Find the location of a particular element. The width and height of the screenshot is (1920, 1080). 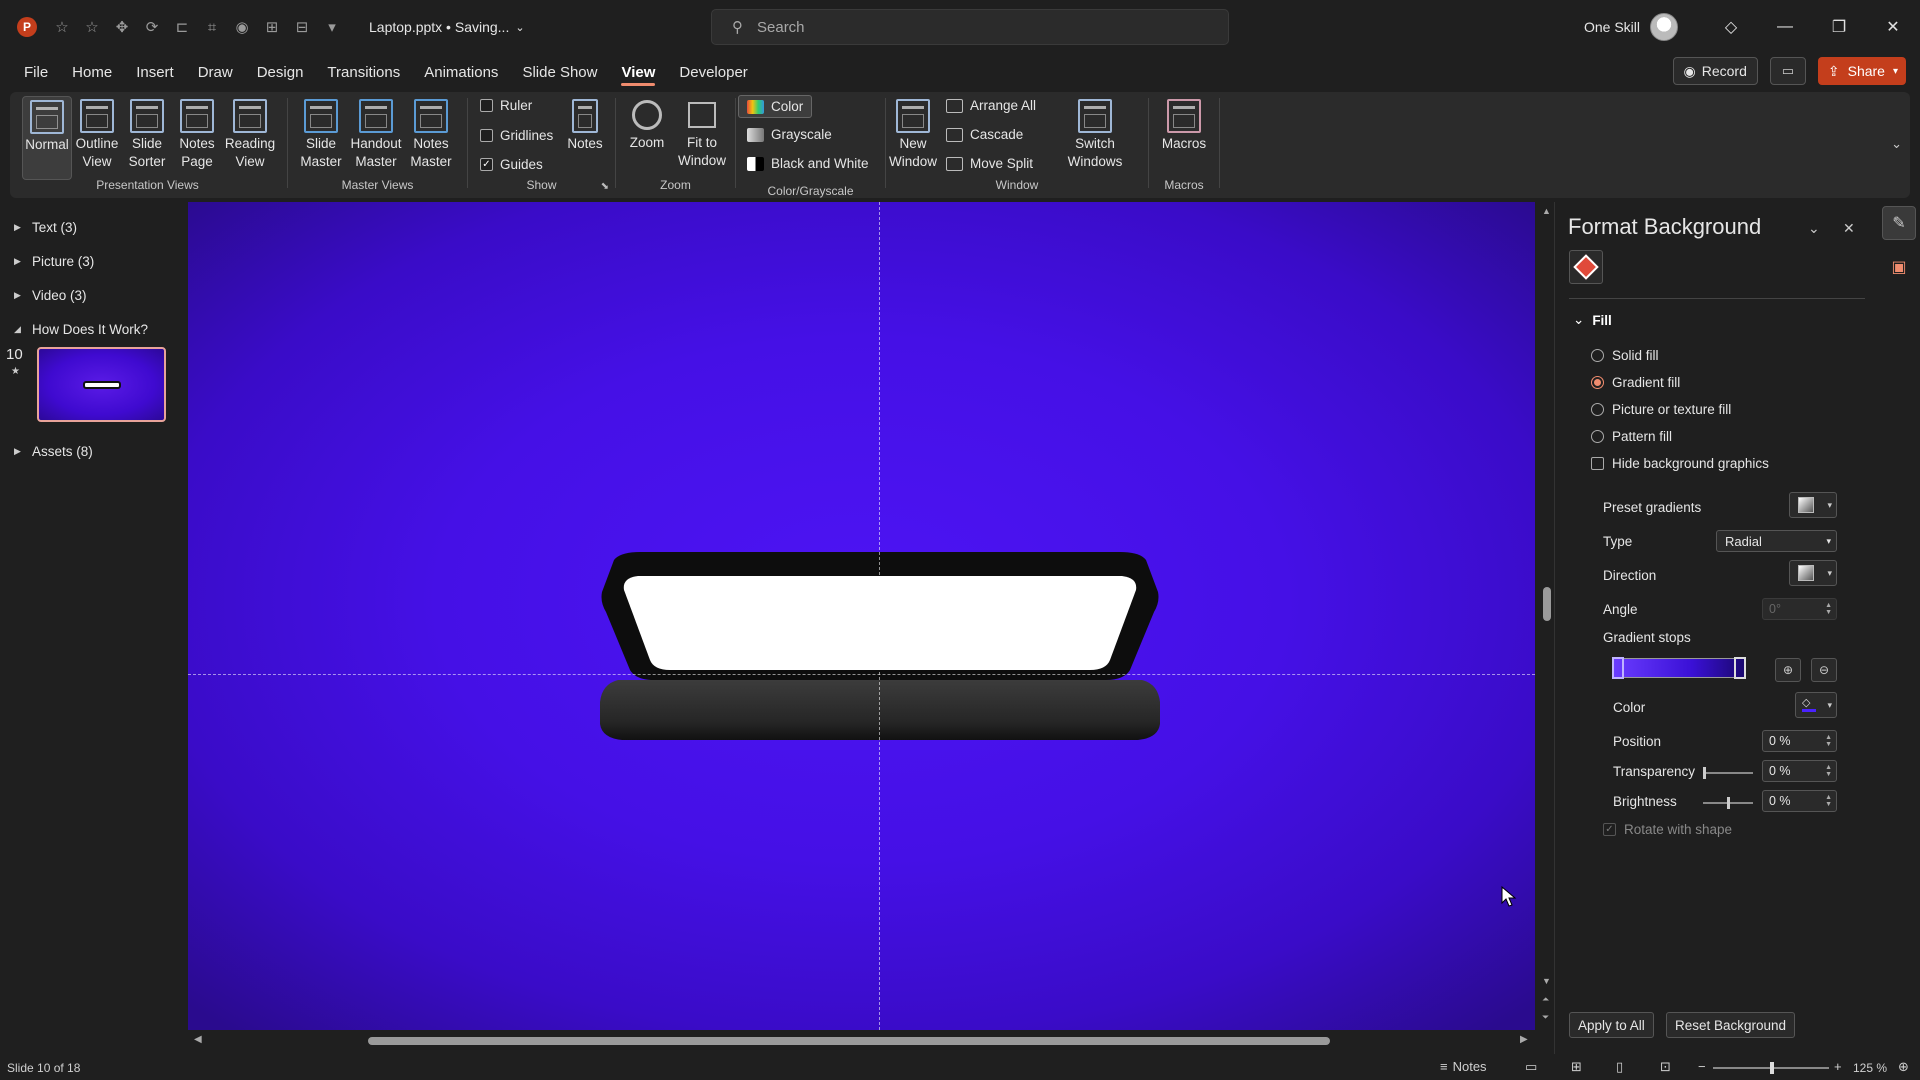

tab-insert: Insert is located at coordinates (155, 72).